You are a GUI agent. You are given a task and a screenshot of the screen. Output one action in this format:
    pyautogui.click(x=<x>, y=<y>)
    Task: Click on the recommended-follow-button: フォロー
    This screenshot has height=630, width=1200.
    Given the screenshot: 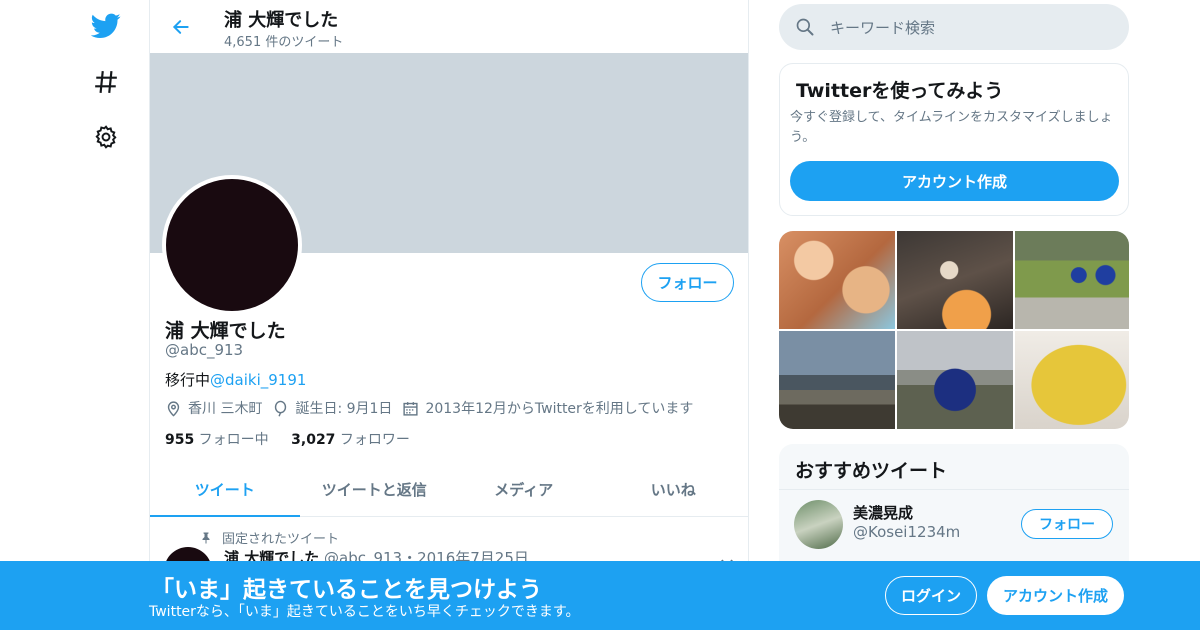 What is the action you would take?
    pyautogui.click(x=1067, y=524)
    